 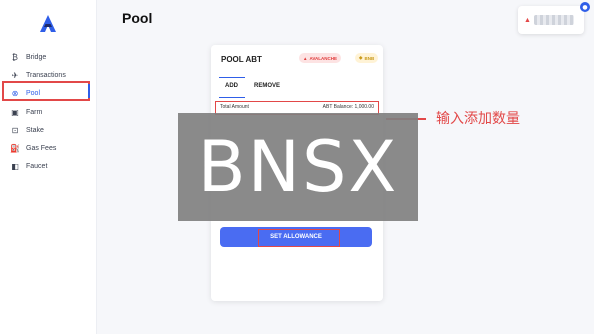 What do you see at coordinates (137, 18) in the screenshot?
I see `page-title: Pool` at bounding box center [137, 18].